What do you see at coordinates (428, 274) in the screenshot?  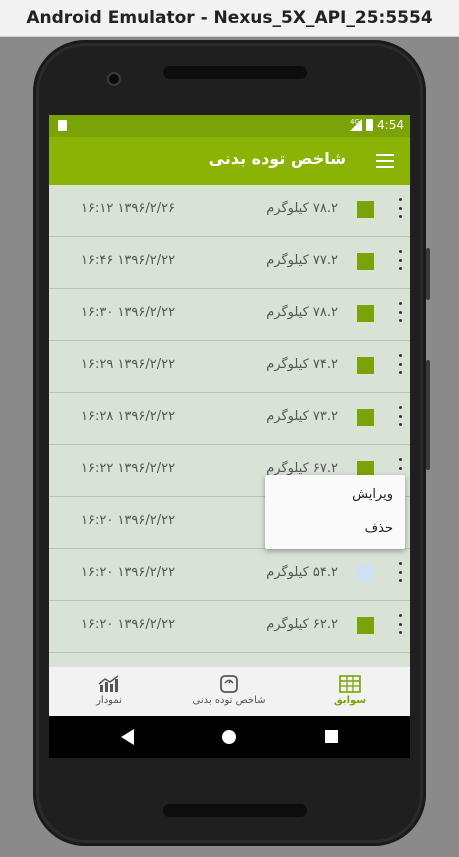 I see `volume-button` at bounding box center [428, 274].